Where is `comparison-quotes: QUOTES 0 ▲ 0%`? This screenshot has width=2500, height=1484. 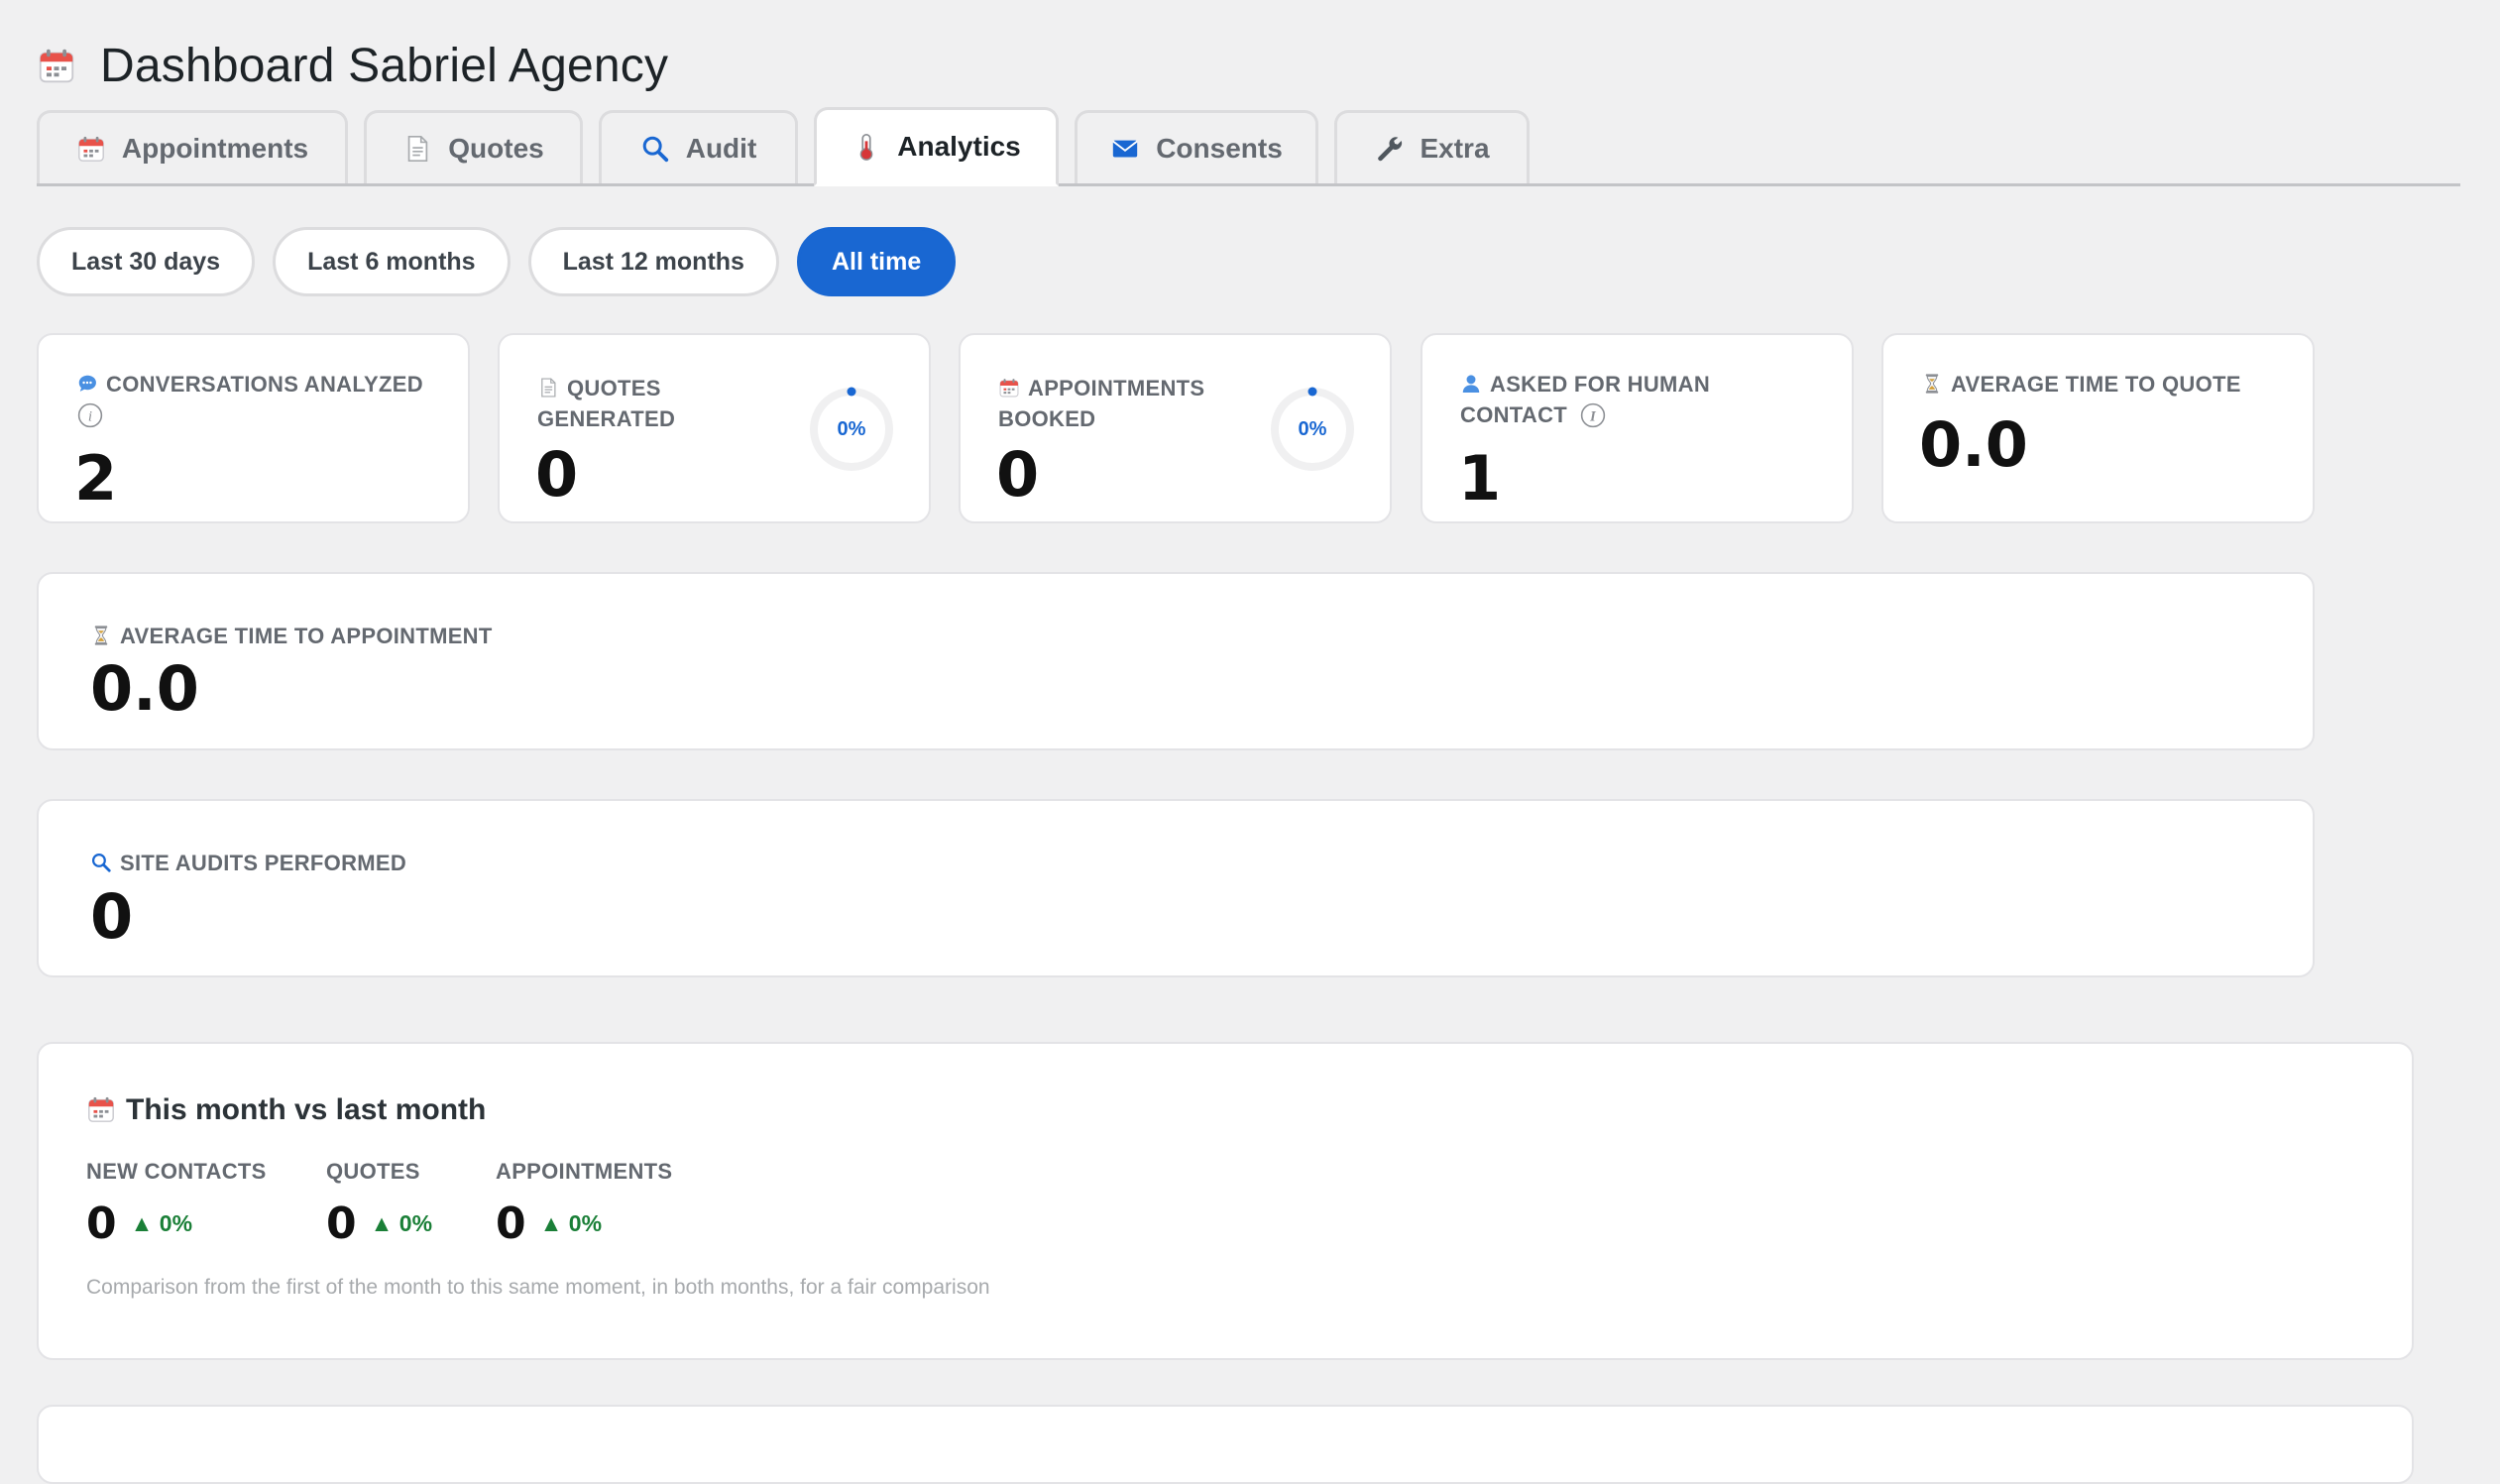
comparison-quotes: QUOTES 0 ▲ 0% is located at coordinates (379, 1204).